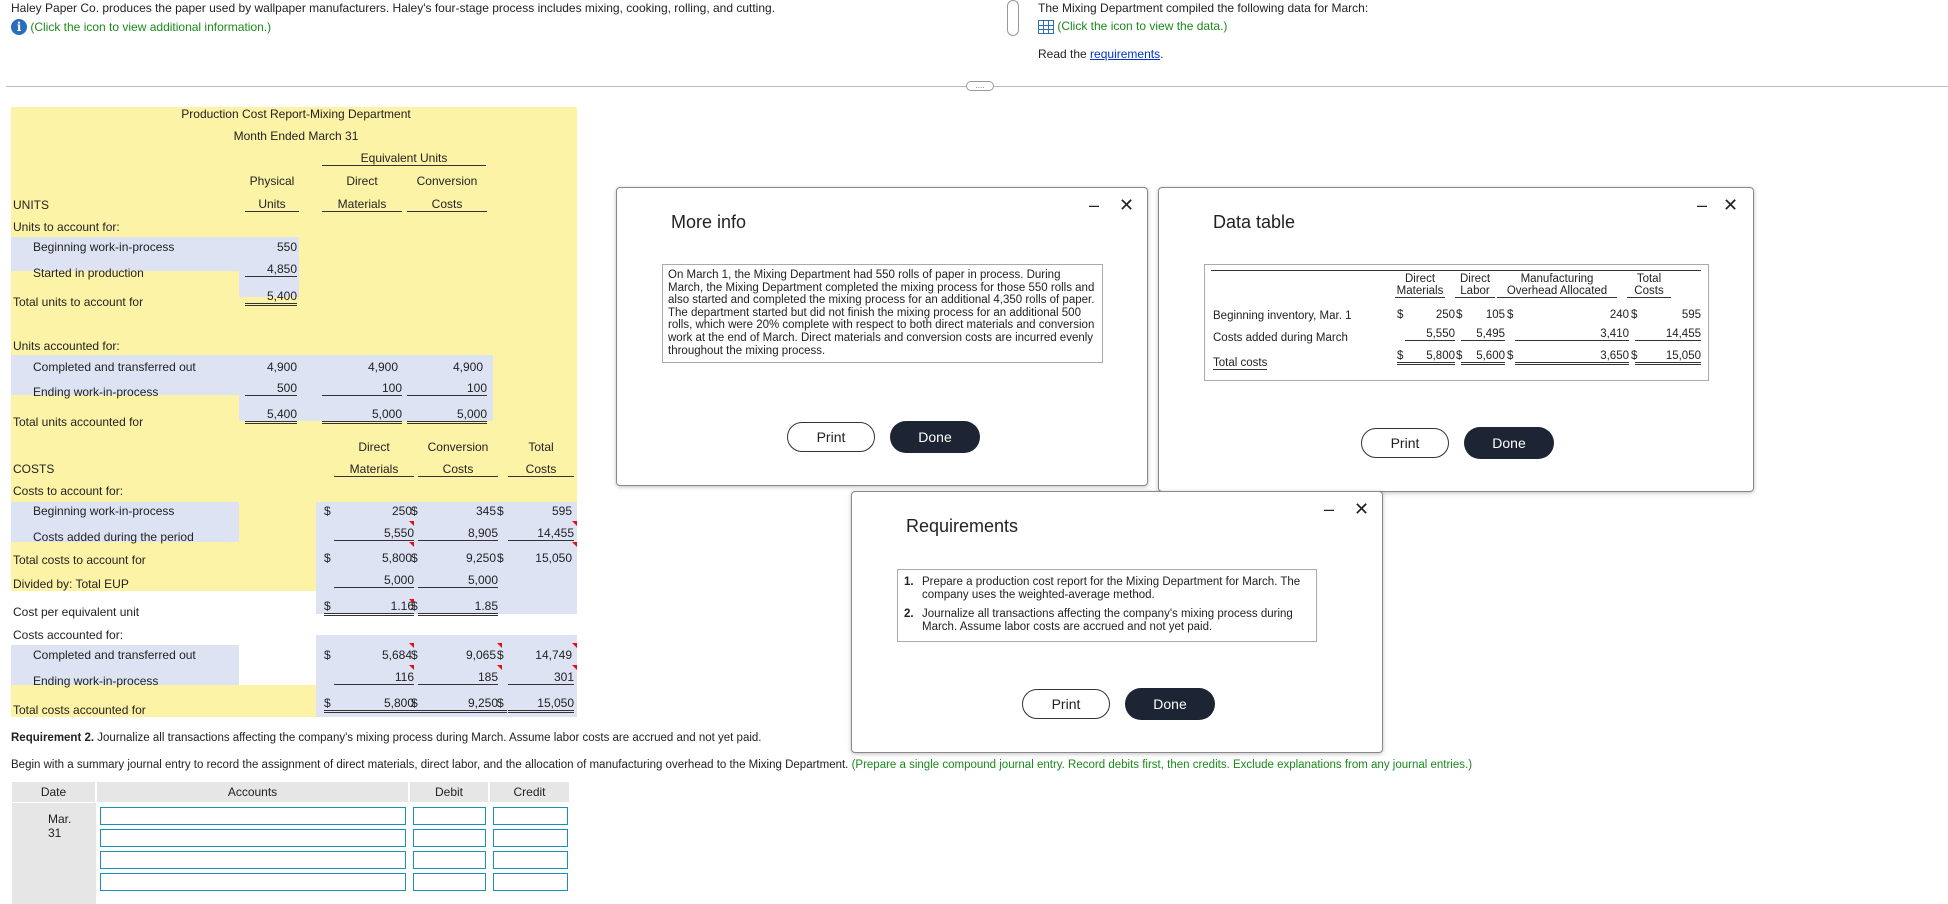 The height and width of the screenshot is (904, 1948). What do you see at coordinates (458, 607) in the screenshot?
I see `cc-per-eu: 1.85` at bounding box center [458, 607].